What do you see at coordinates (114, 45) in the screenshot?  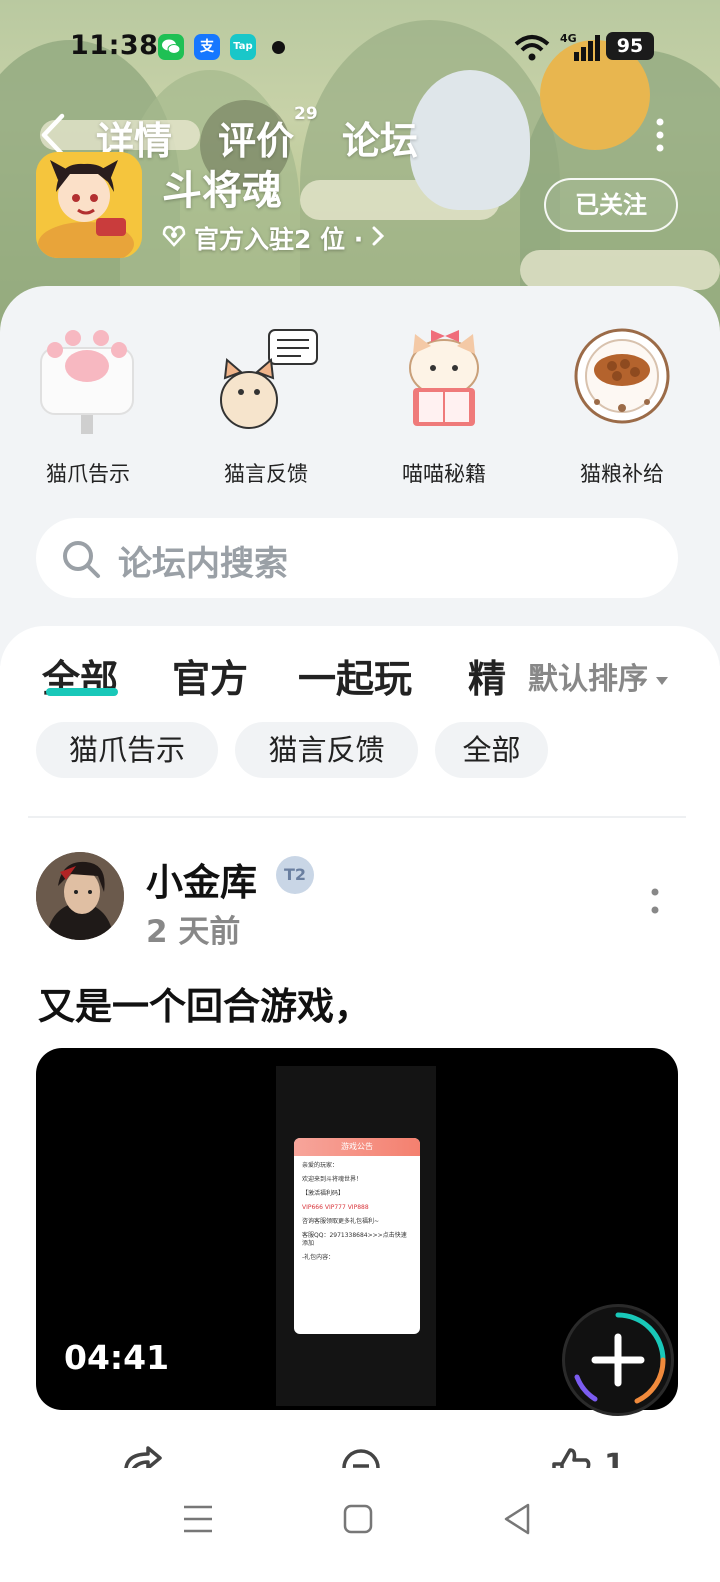 I see `status-time: 11:38` at bounding box center [114, 45].